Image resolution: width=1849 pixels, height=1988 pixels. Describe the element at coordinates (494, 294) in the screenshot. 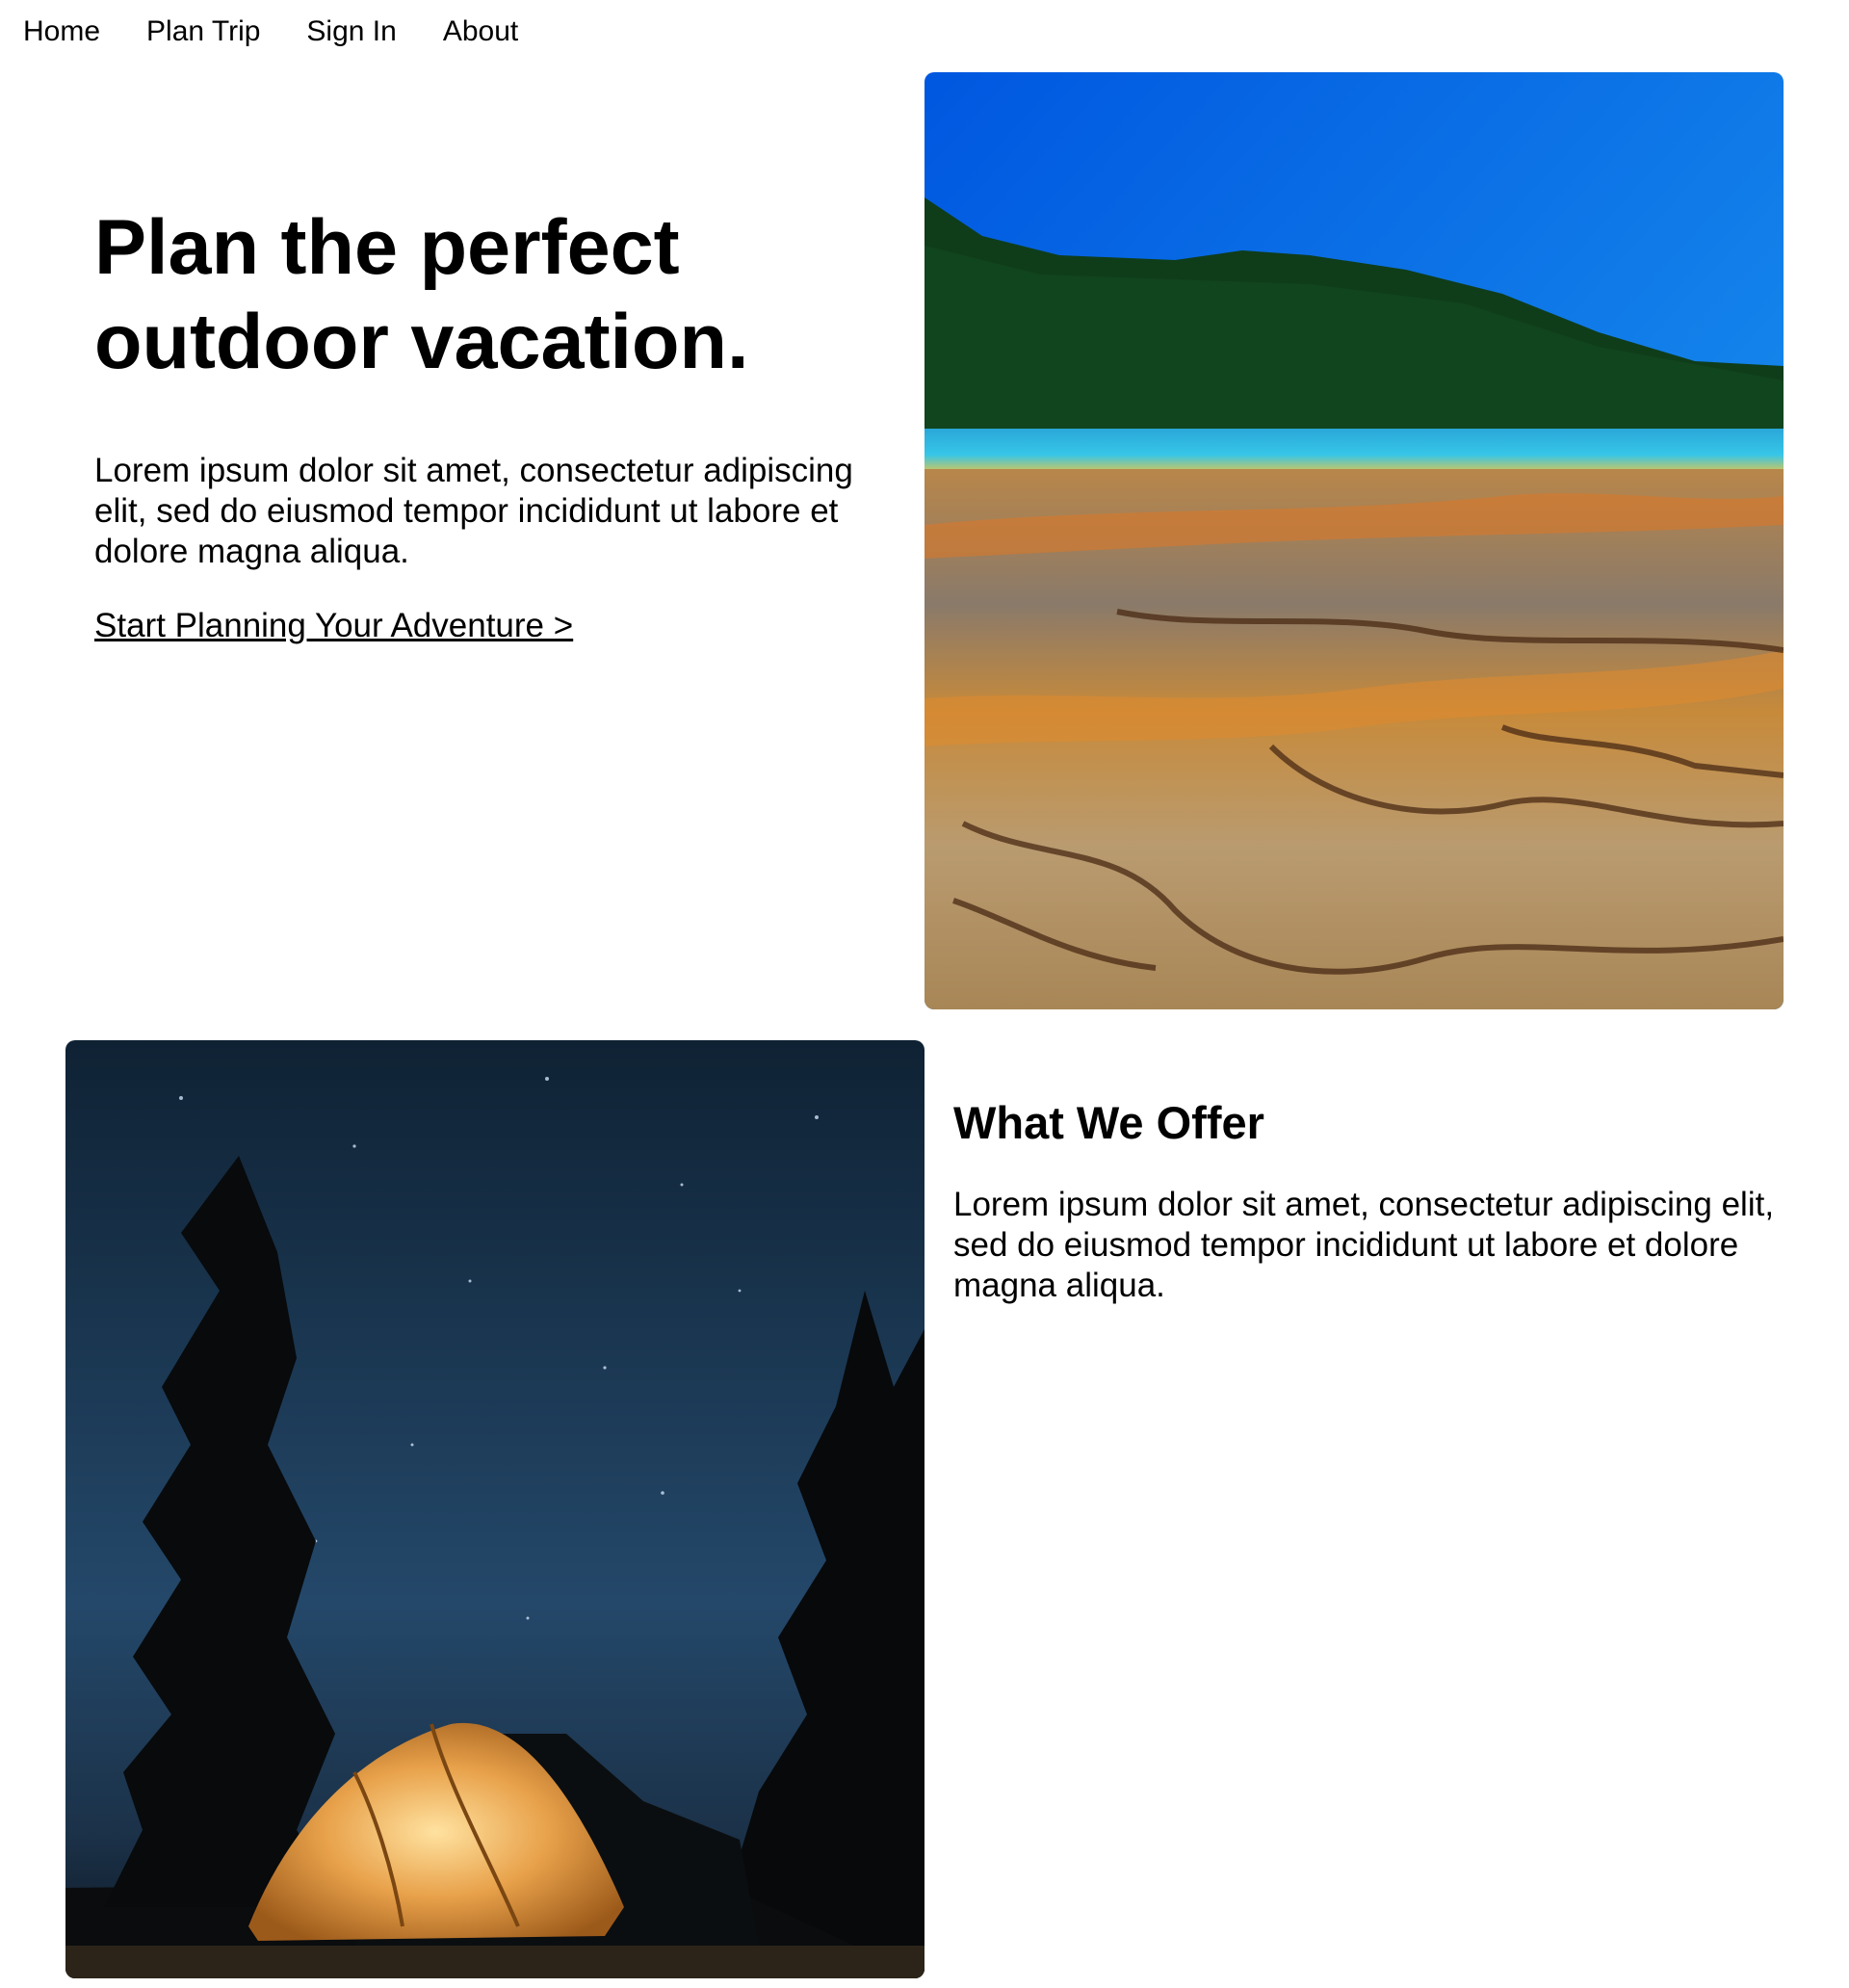

I see `hero-title: Plan the perfect outdoor vacation.` at that location.